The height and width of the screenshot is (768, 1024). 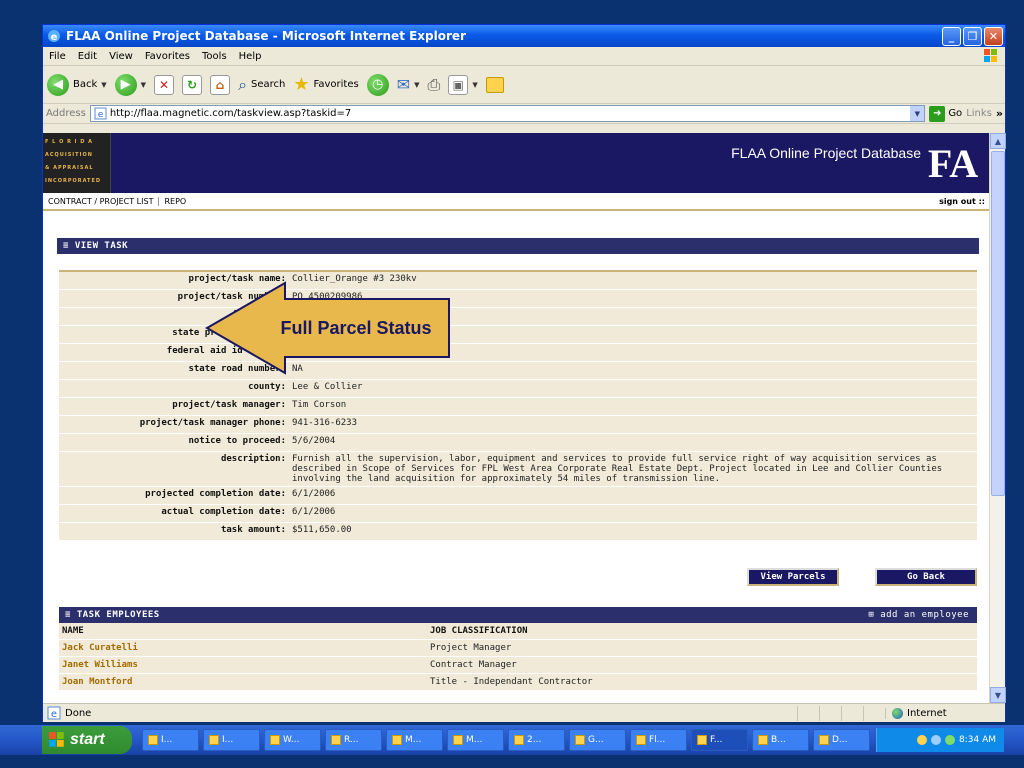 What do you see at coordinates (77, 84) in the screenshot?
I see `back-button: ◀ Back ▼` at bounding box center [77, 84].